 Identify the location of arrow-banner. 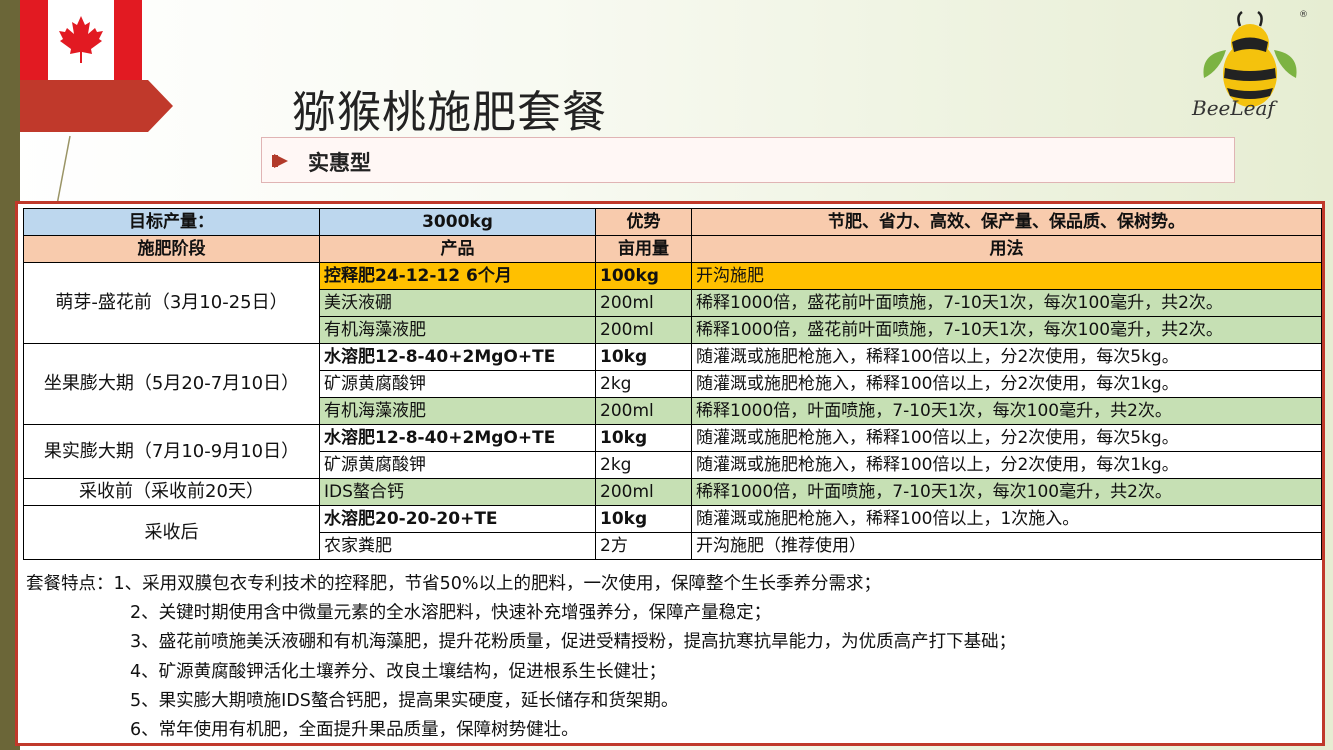
(96, 106).